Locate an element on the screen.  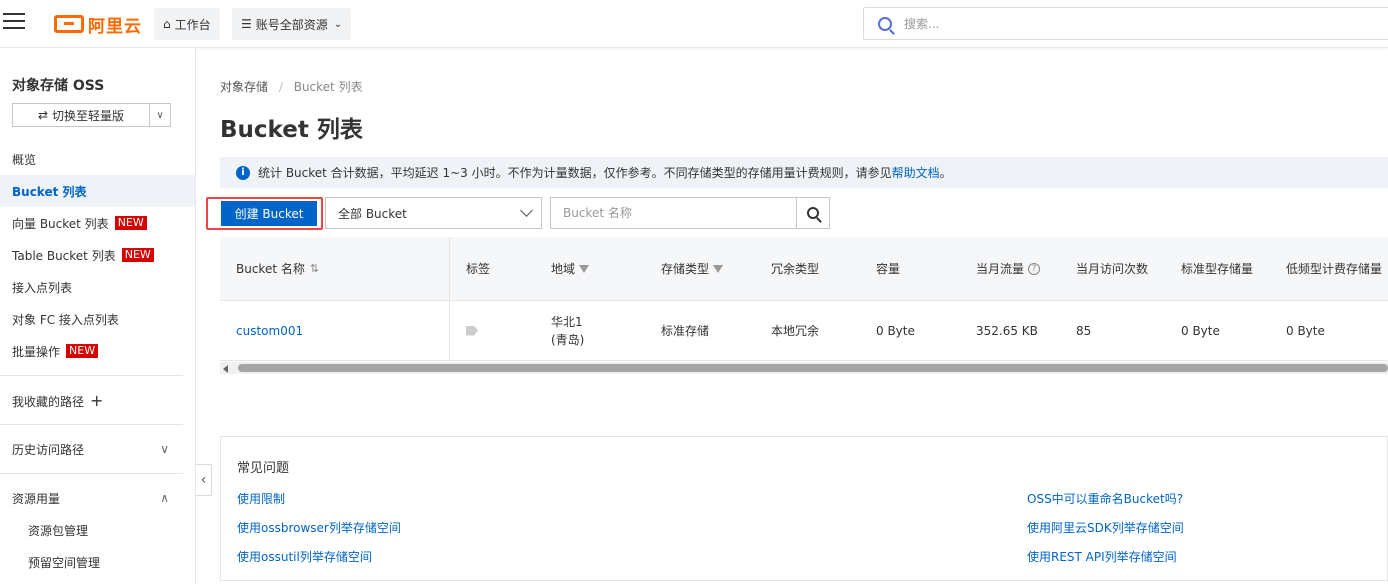
bucket-name-search is located at coordinates (690, 213).